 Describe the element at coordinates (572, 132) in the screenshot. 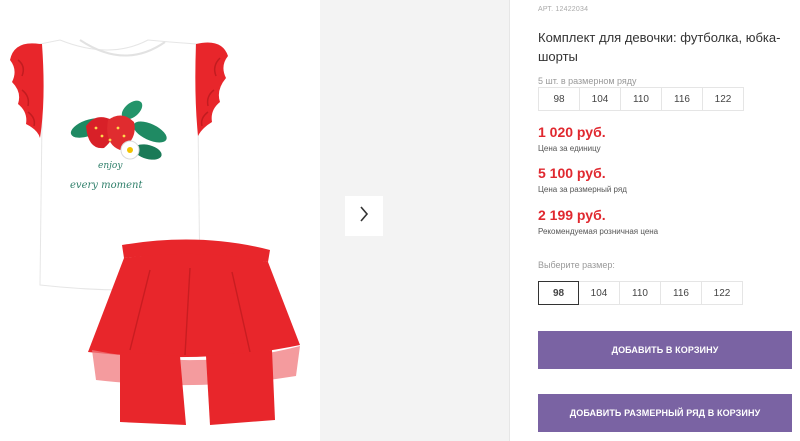

I see `unit-price: 1 020 руб.` at that location.